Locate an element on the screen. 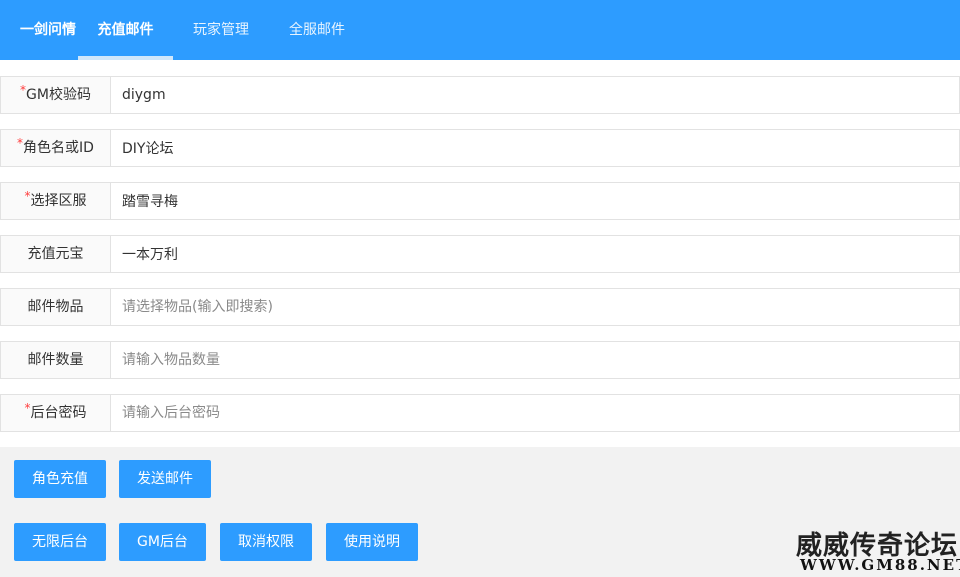 The width and height of the screenshot is (960, 577). form-row-password: *后台密码 is located at coordinates (480, 413).